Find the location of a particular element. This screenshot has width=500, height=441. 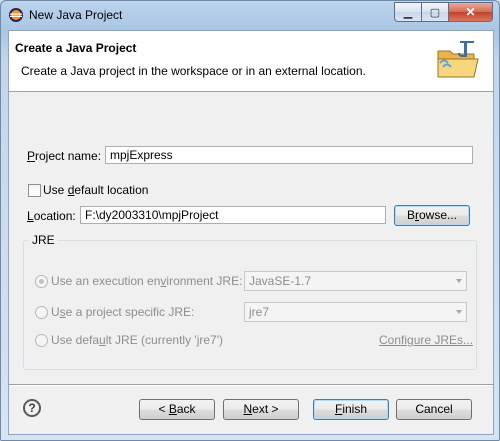

close-icon: ✕ is located at coordinates (470, 12).